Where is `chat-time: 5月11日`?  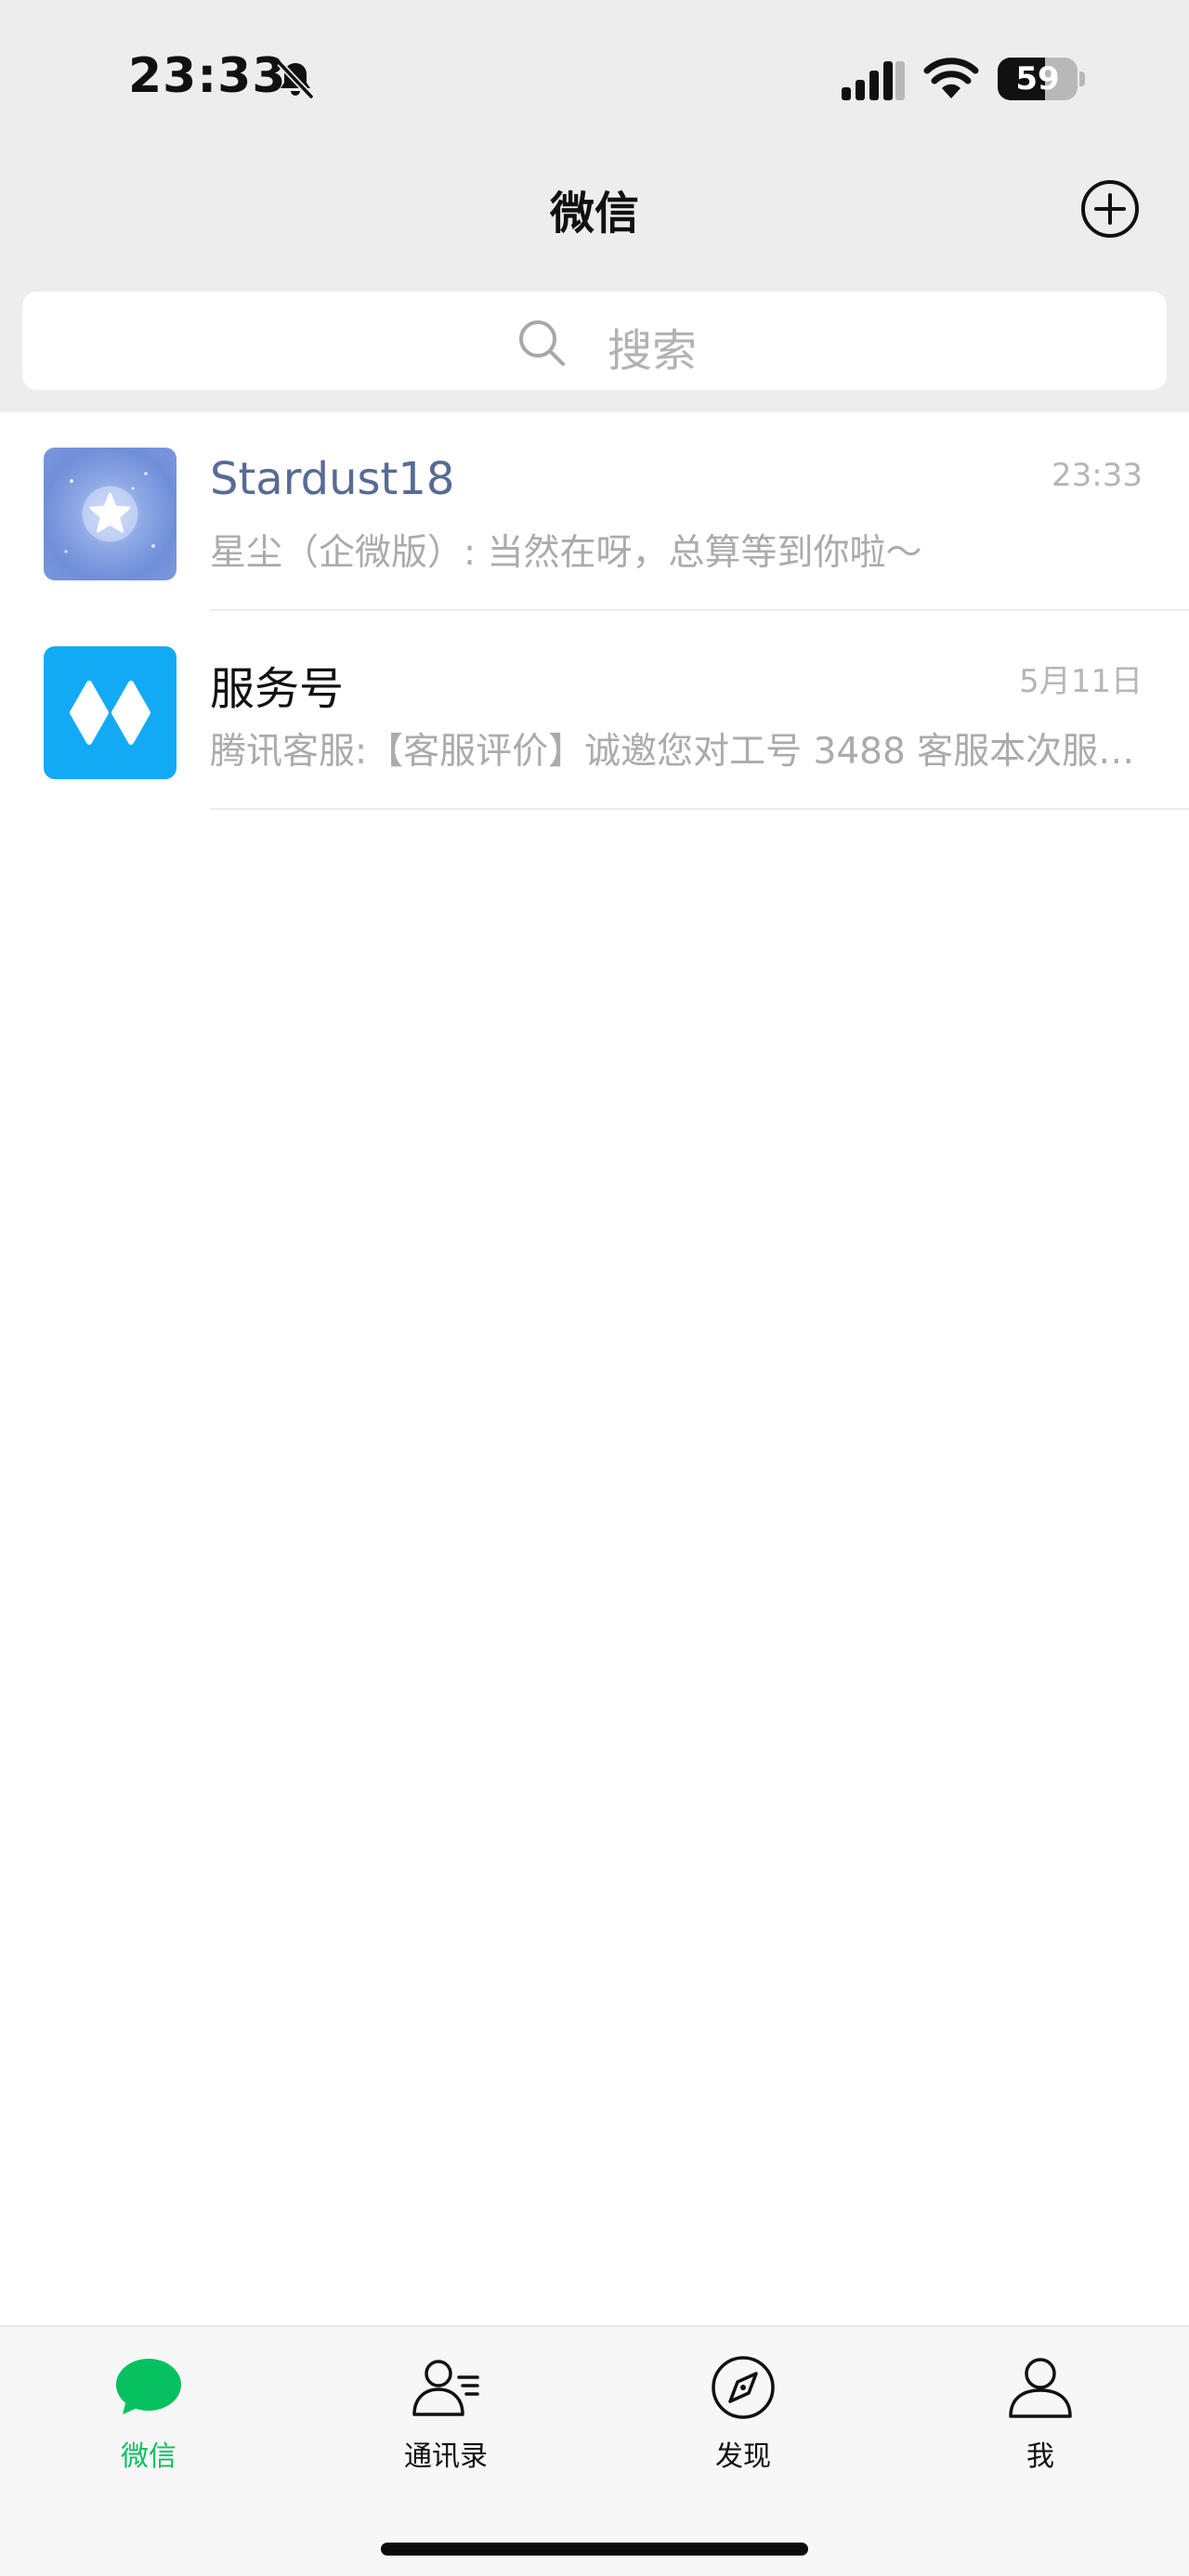
chat-time: 5月11日 is located at coordinates (1081, 681).